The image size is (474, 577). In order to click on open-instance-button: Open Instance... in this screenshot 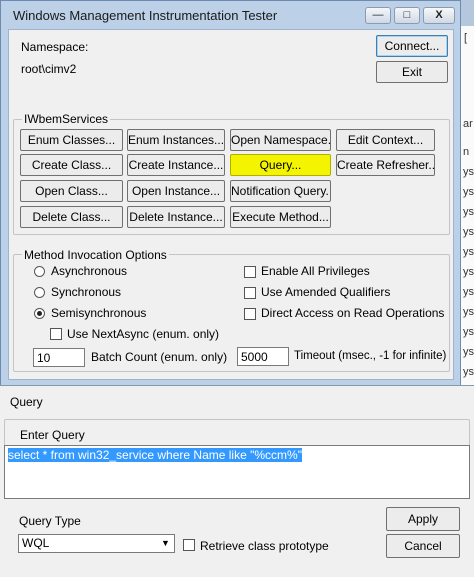, I will do `click(176, 191)`.